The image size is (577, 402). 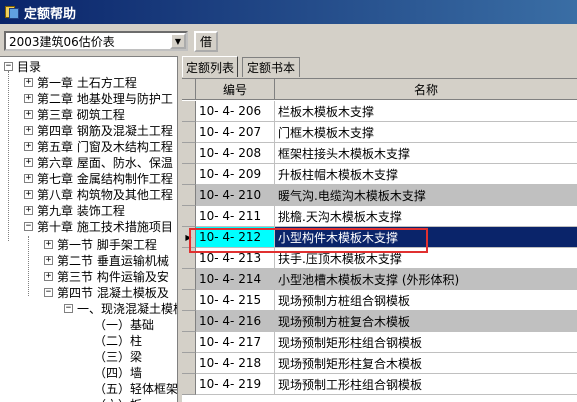 I want to click on quota-code-cell: 10- 4- 219, so click(x=235, y=384).